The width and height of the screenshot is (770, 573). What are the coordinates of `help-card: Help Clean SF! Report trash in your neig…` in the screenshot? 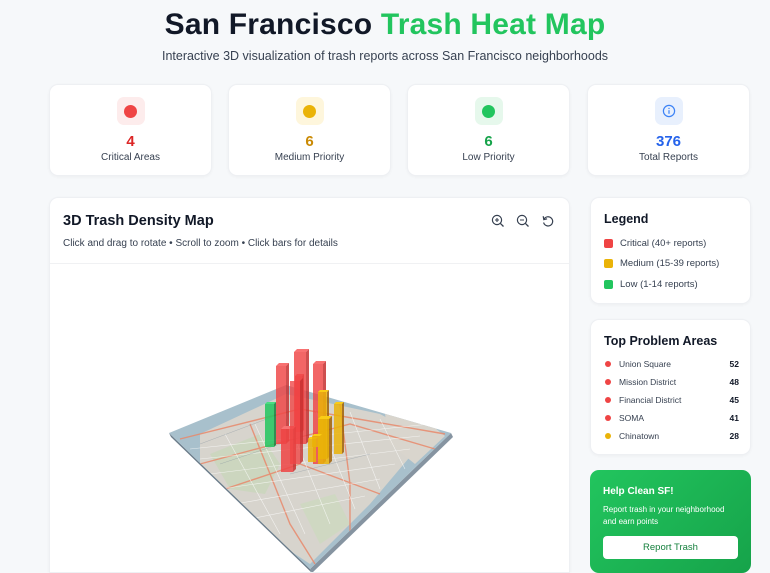 It's located at (670, 521).